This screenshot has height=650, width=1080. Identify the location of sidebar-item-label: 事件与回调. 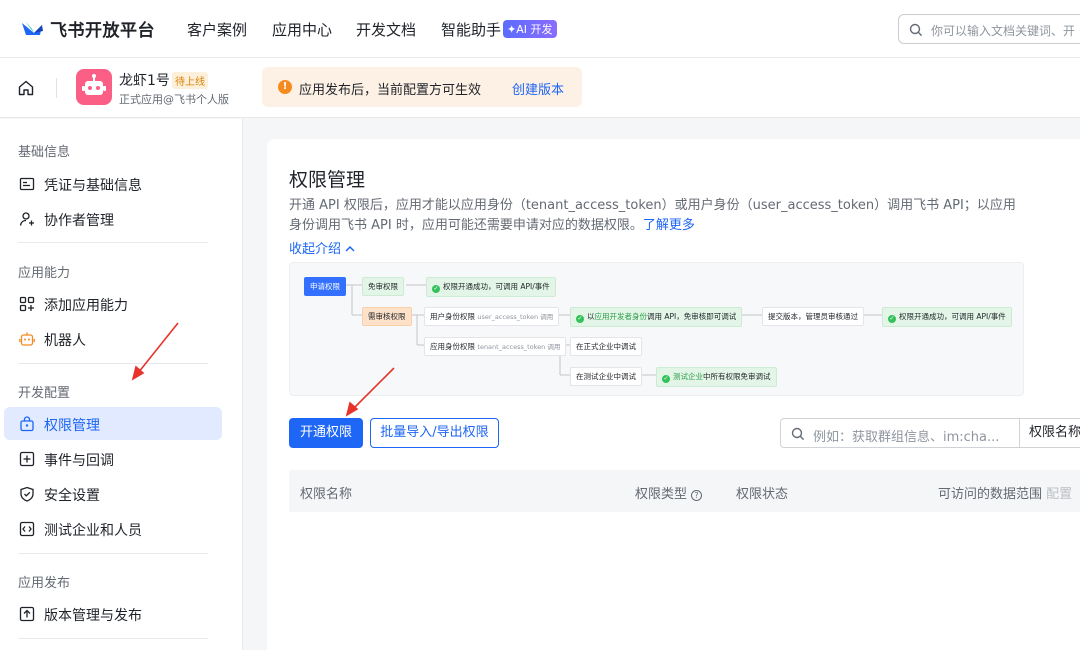
(79, 461).